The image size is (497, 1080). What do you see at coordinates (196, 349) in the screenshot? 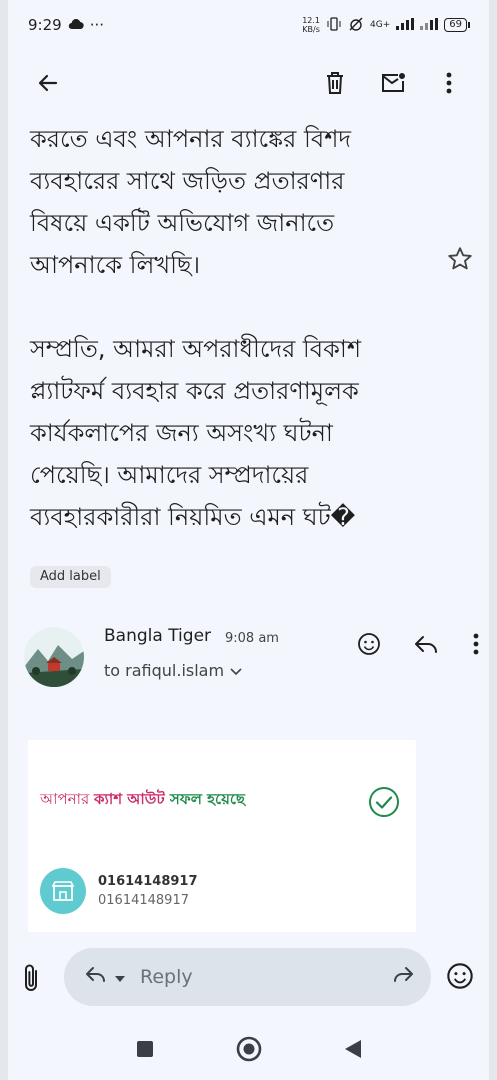
I see `body-line: সম্প্রতি, আমরা অপরাধীদের বিকাশ` at bounding box center [196, 349].